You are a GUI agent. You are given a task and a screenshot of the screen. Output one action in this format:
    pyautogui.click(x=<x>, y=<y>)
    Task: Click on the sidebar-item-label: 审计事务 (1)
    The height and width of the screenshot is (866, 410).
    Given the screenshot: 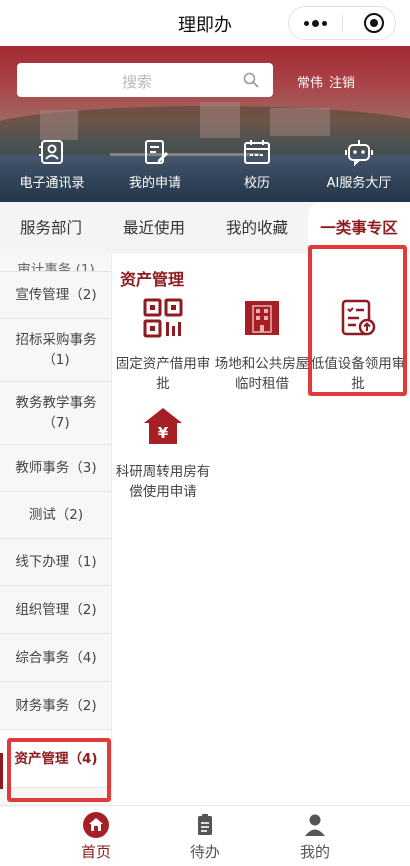 What is the action you would take?
    pyautogui.click(x=56, y=267)
    